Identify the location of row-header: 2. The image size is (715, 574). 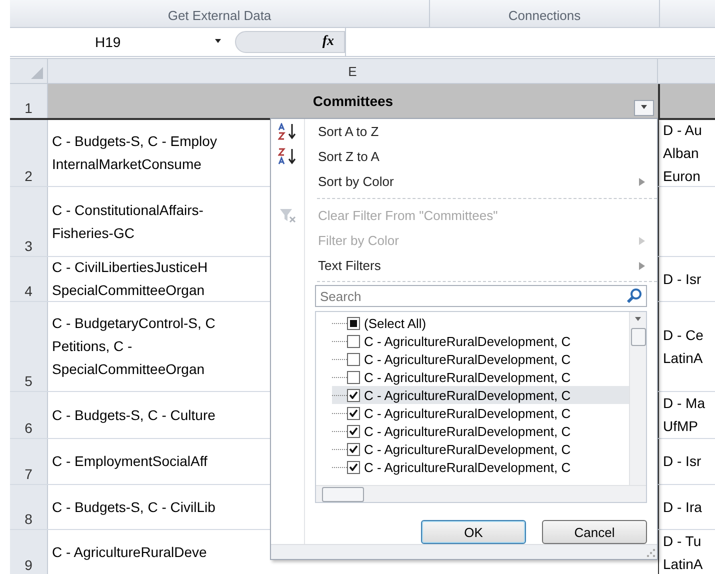
(29, 153).